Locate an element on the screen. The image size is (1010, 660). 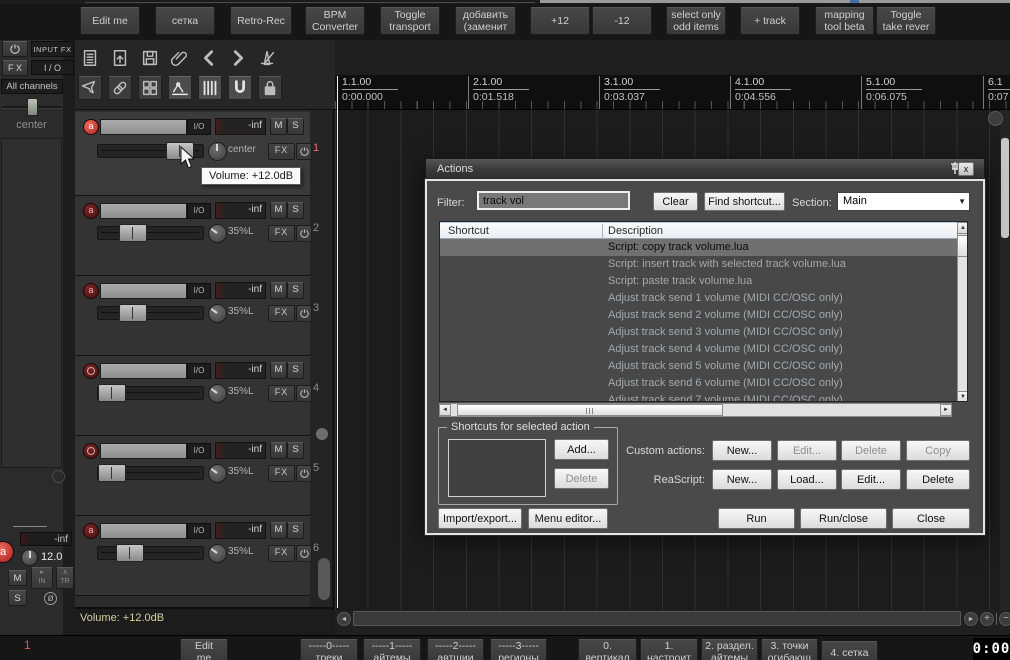
run-close-button: Run/close is located at coordinates (843, 518).